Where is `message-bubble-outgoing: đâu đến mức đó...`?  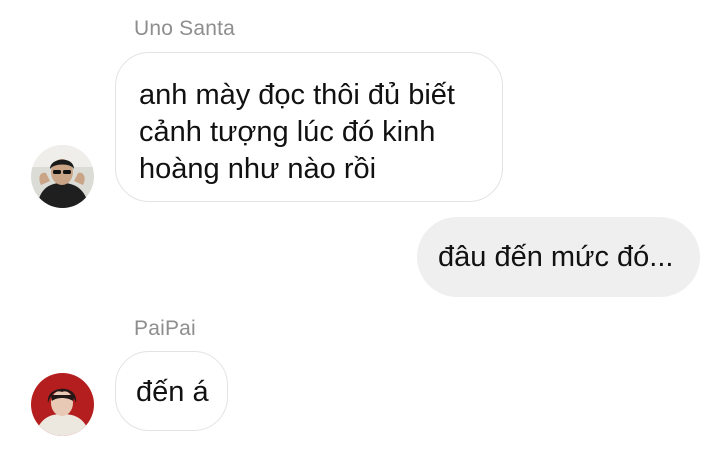 message-bubble-outgoing: đâu đến mức đó... is located at coordinates (558, 257).